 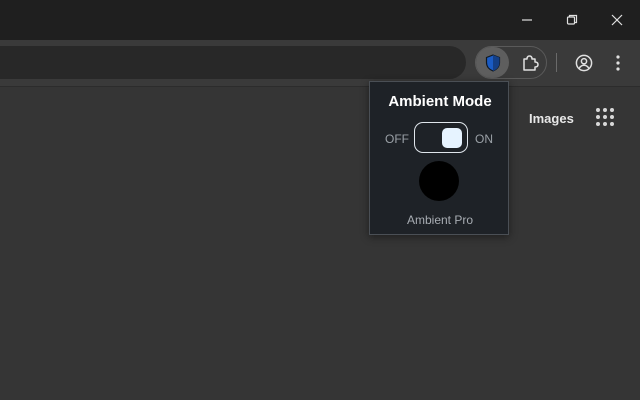 I want to click on title-bar, so click(x=320, y=20).